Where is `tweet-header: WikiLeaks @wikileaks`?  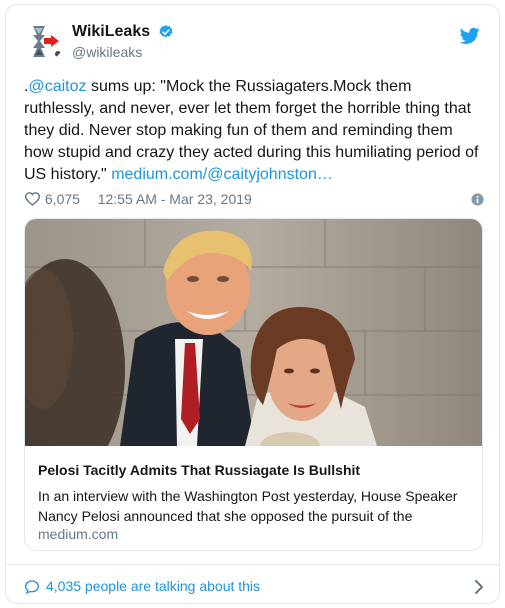
tweet-header: WikiLeaks @wikileaks is located at coordinates (254, 41).